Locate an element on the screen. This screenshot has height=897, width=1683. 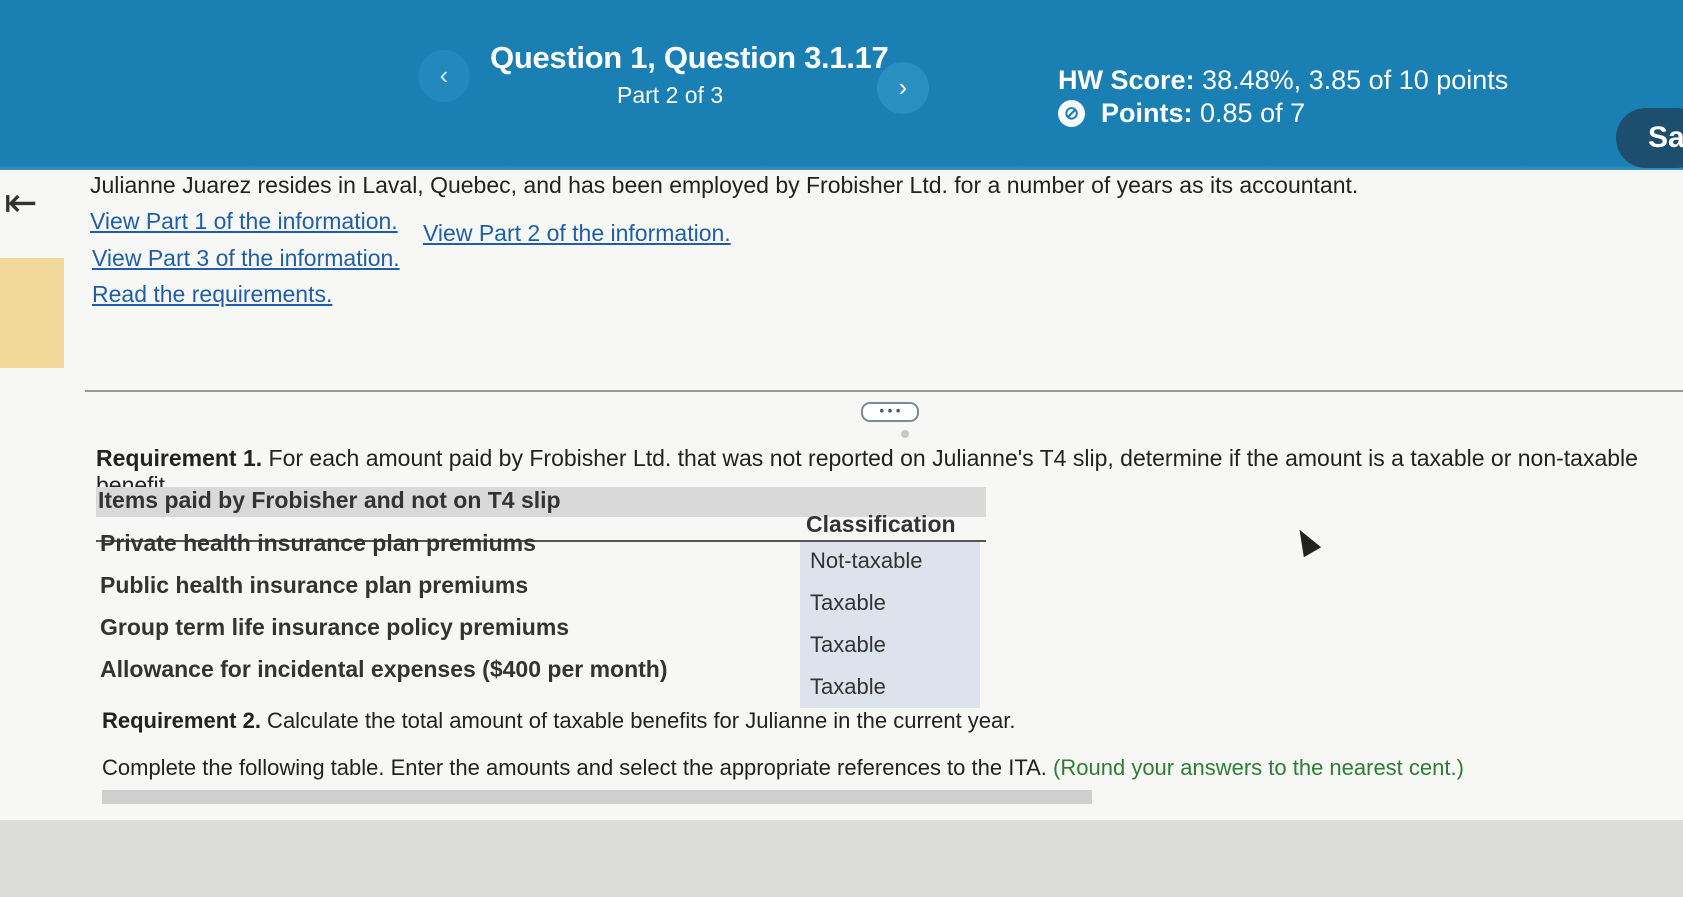
table-row-item: Private health insurance plan premiums is located at coordinates (318, 543).